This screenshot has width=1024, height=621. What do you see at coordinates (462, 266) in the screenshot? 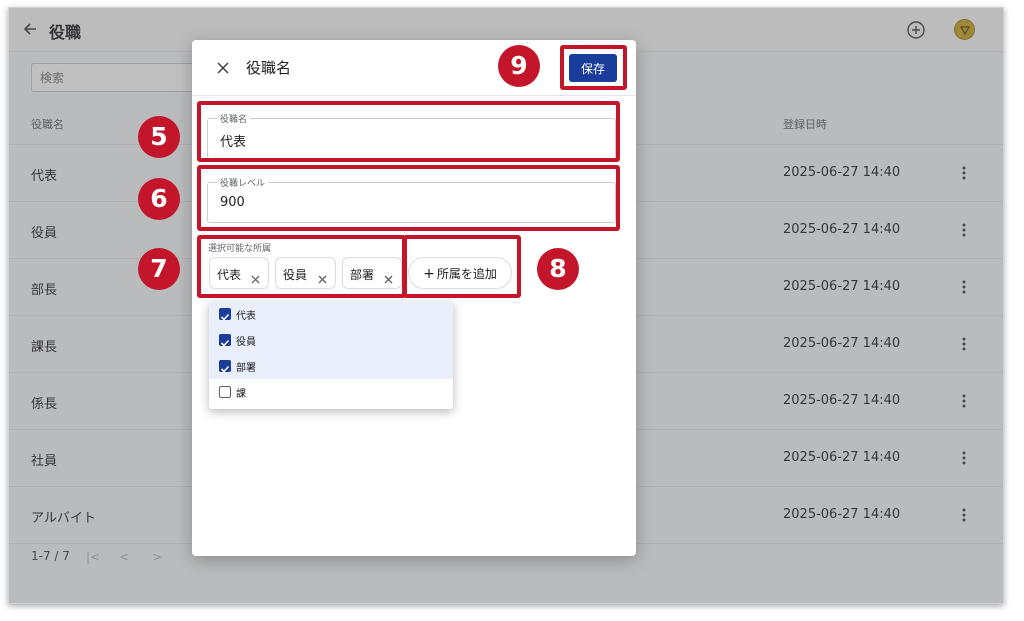
I see `callout-box-add` at bounding box center [462, 266].